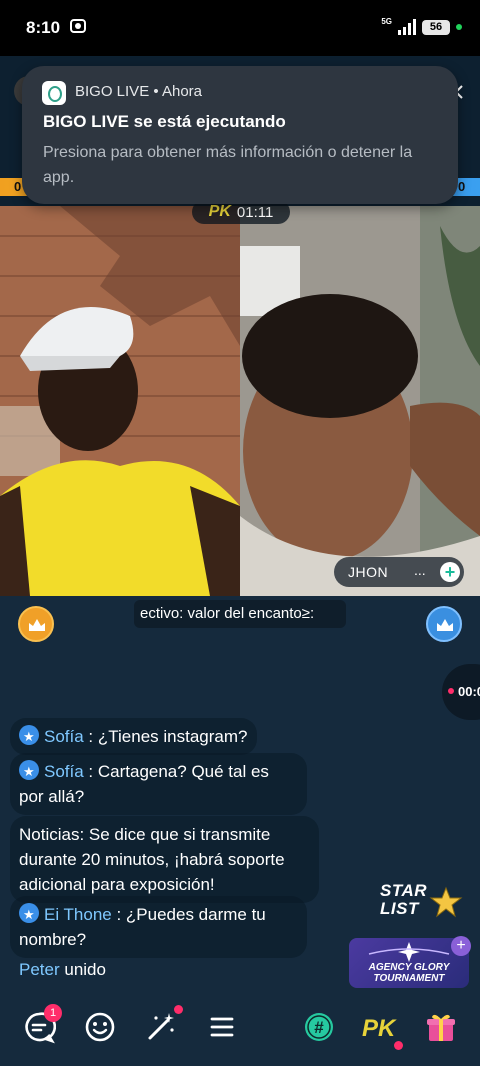 The image size is (480, 1066). I want to click on agency-glory-banner: AGENCY GLORY TOURNAMENT +, so click(410, 962).